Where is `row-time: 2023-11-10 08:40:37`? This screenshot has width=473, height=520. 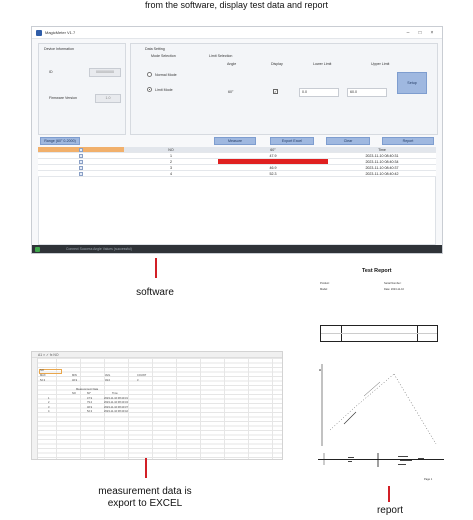
row-time: 2023-11-10 08:40:37 is located at coordinates (382, 168).